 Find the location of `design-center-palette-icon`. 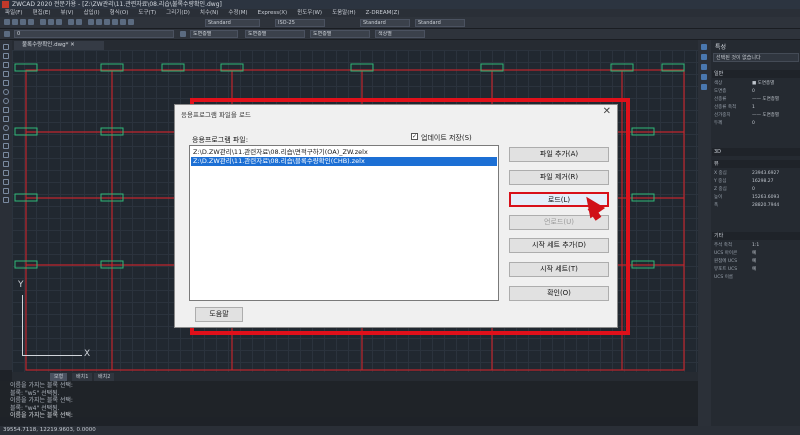

design-center-palette-icon is located at coordinates (704, 67).